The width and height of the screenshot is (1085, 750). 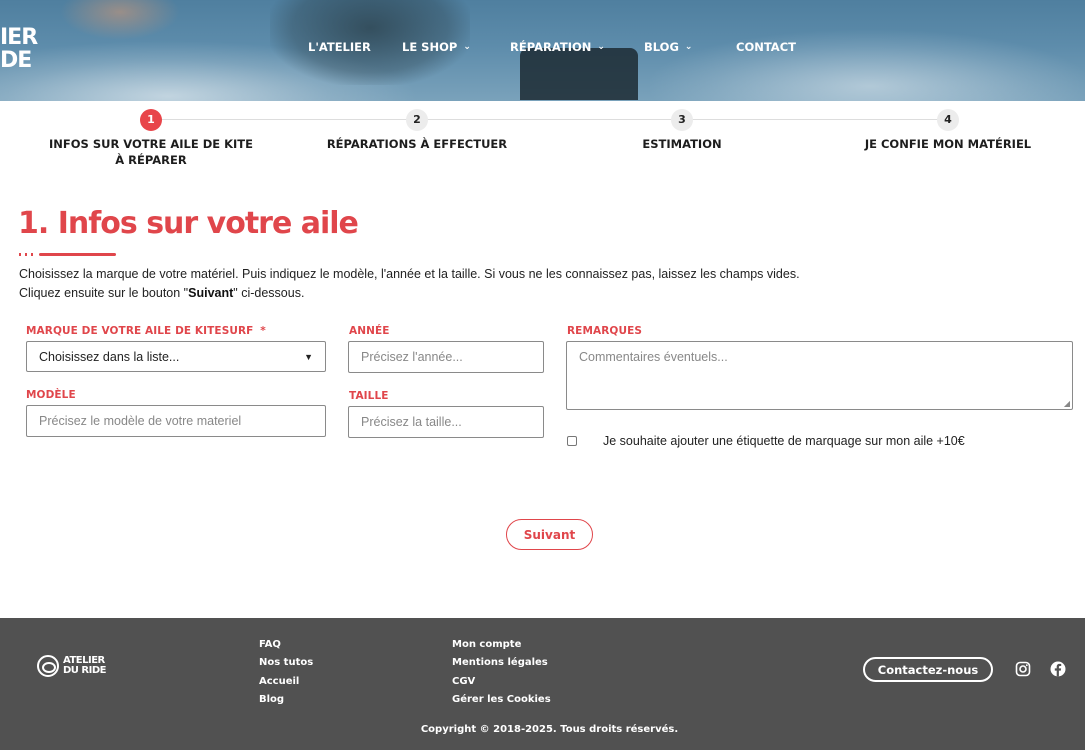 I want to click on nav-item-contact: CONTACT, so click(x=766, y=47).